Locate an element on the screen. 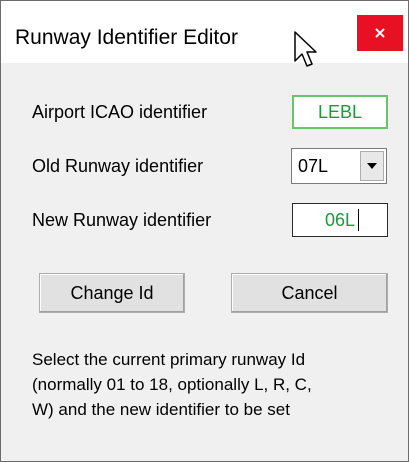 This screenshot has width=409, height=462. old-runway-dropdown-button is located at coordinates (372, 166).